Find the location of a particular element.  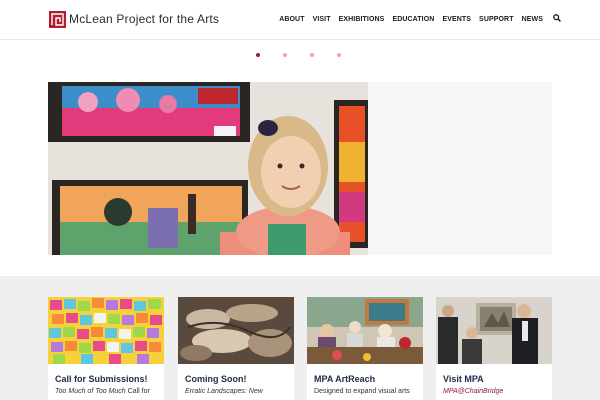

card-text-rest: Call for is located at coordinates (137, 391).